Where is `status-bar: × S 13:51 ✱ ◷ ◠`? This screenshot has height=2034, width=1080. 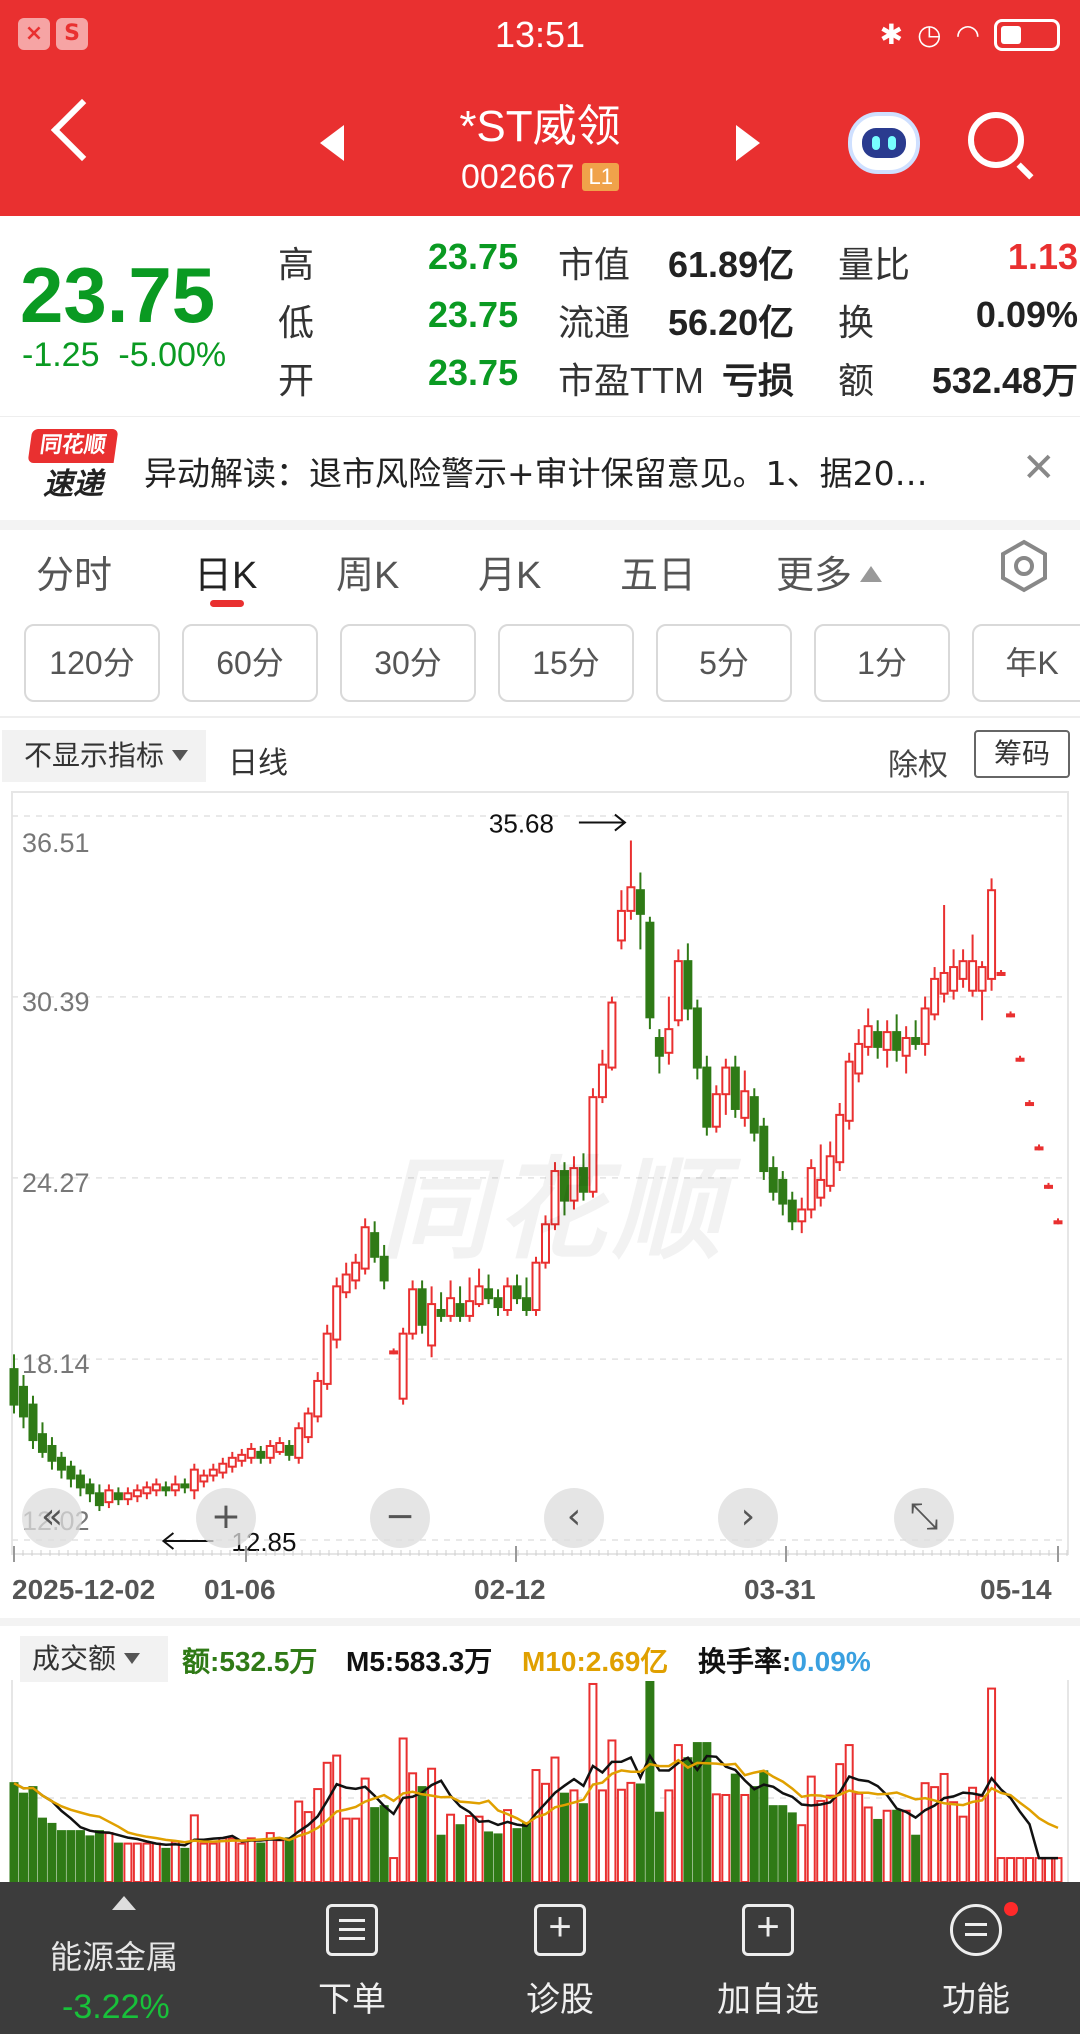 status-bar: × S 13:51 ✱ ◷ ◠ is located at coordinates (540, 36).